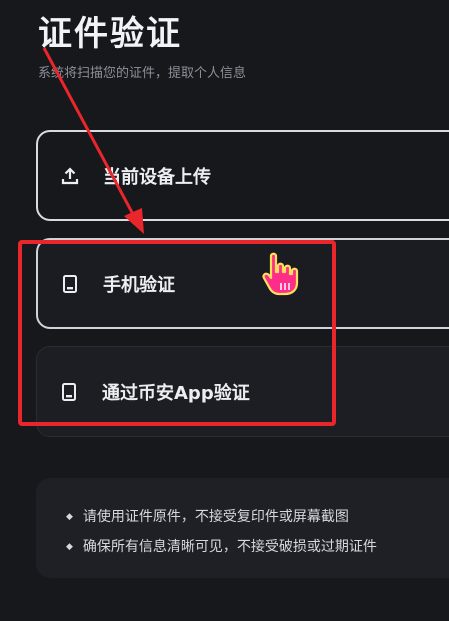 This screenshot has width=449, height=621. I want to click on annotation-arrow-icon, so click(93, 140).